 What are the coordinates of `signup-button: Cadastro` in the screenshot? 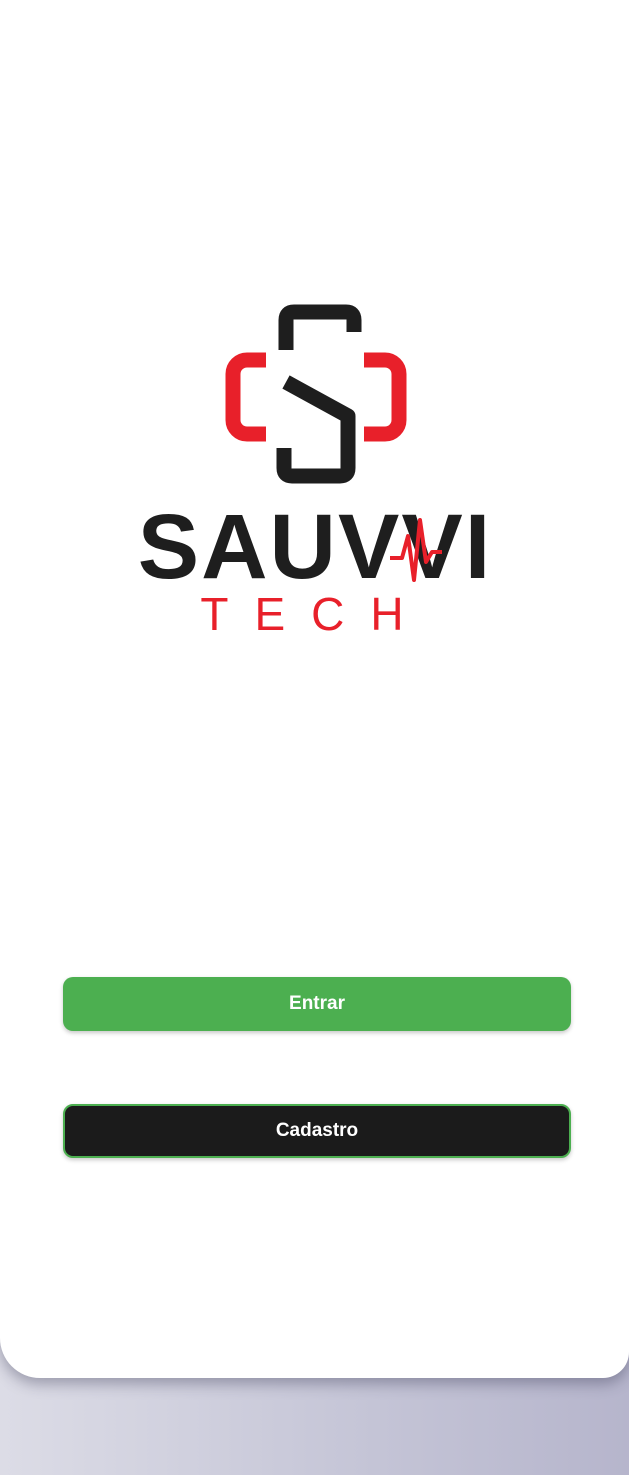 It's located at (317, 1131).